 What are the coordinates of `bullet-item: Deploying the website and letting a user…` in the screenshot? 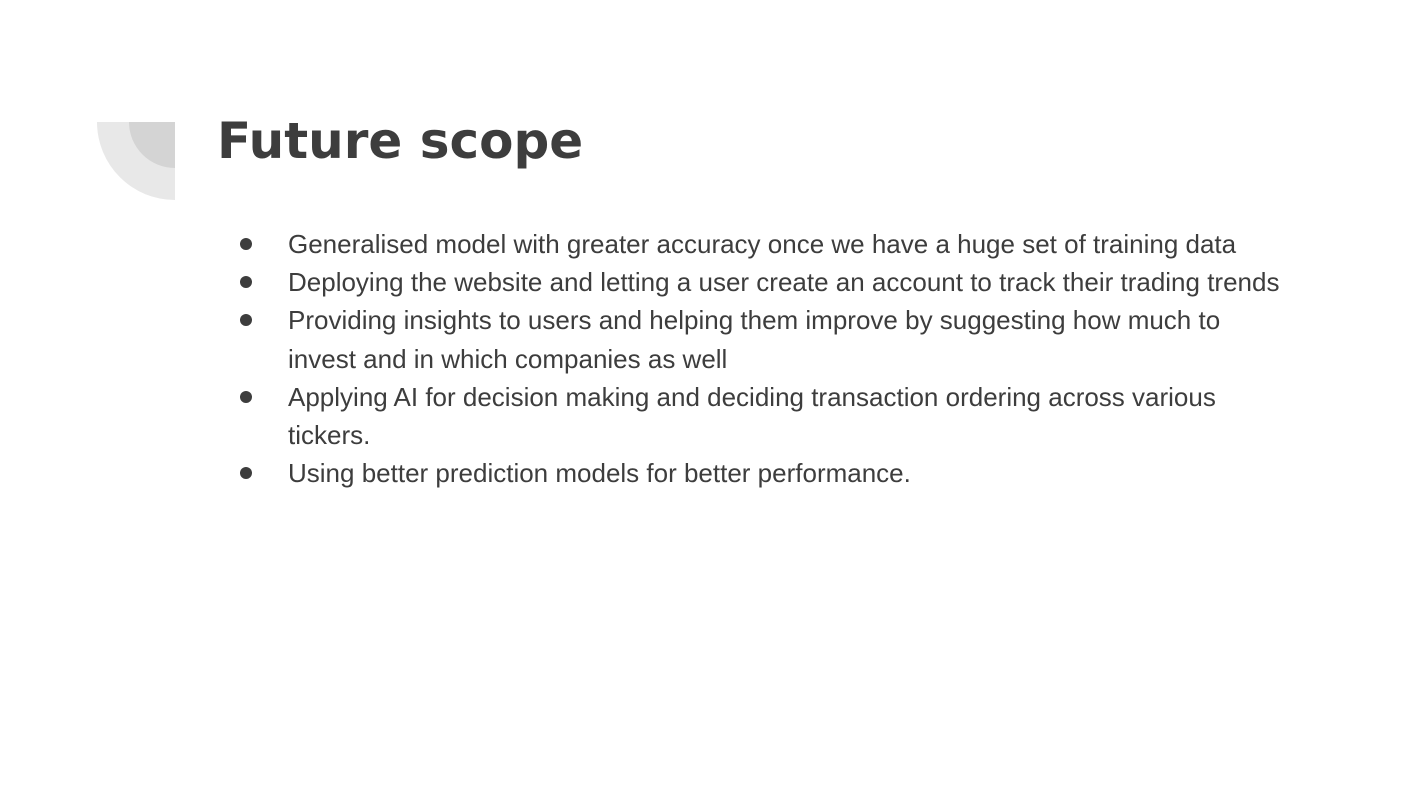 It's located at (760, 282).